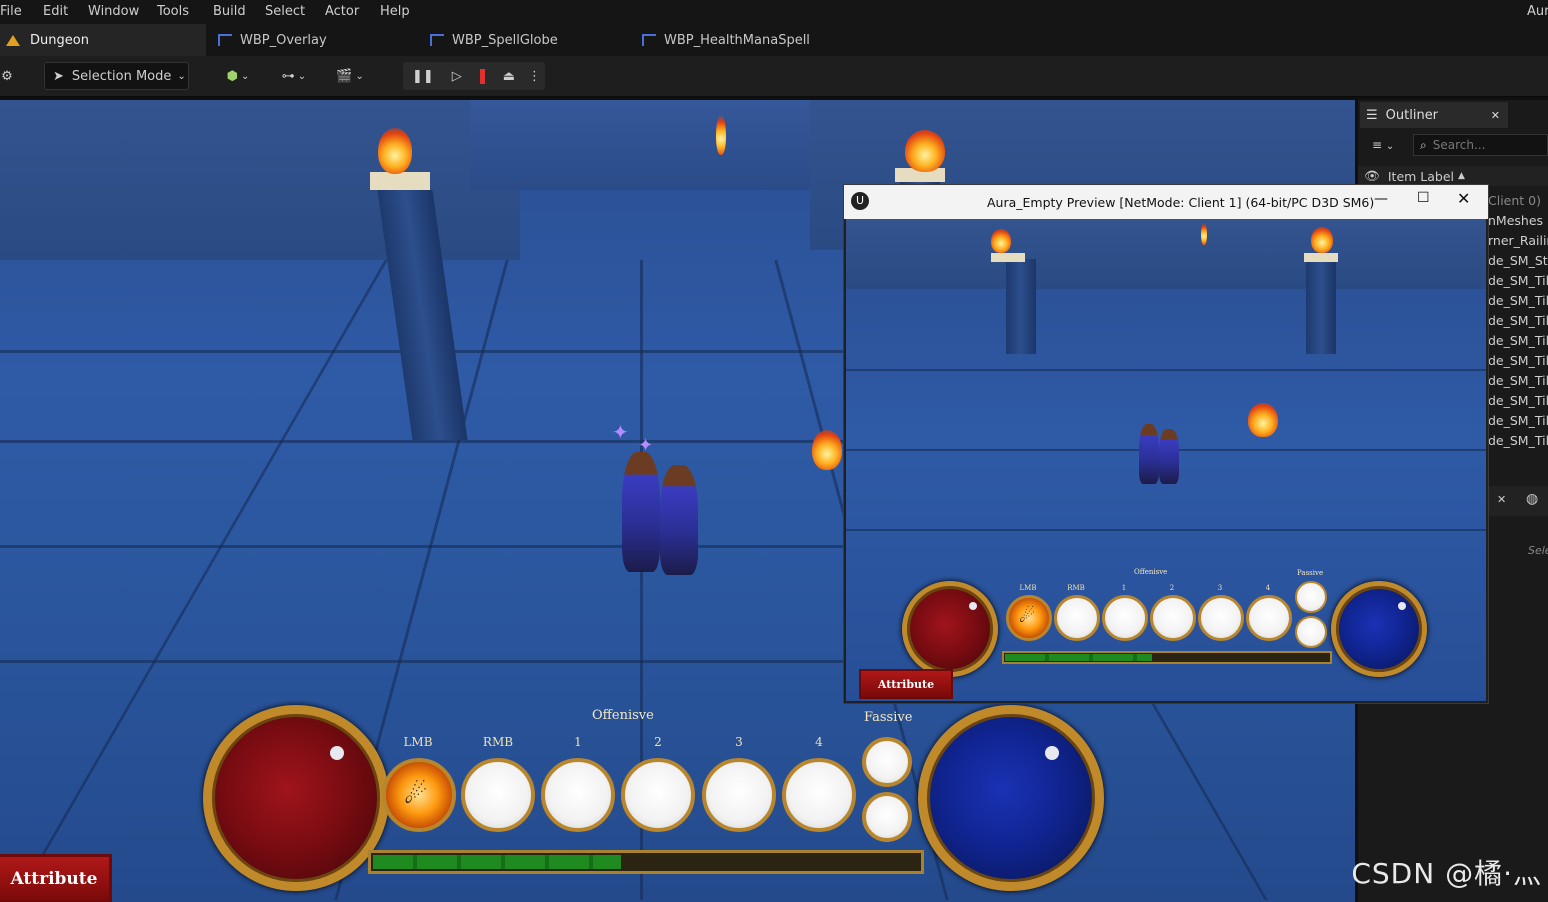 The image size is (1548, 902). Describe the element at coordinates (416, 795) in the screenshot. I see `fireball-icon: ☄` at that location.